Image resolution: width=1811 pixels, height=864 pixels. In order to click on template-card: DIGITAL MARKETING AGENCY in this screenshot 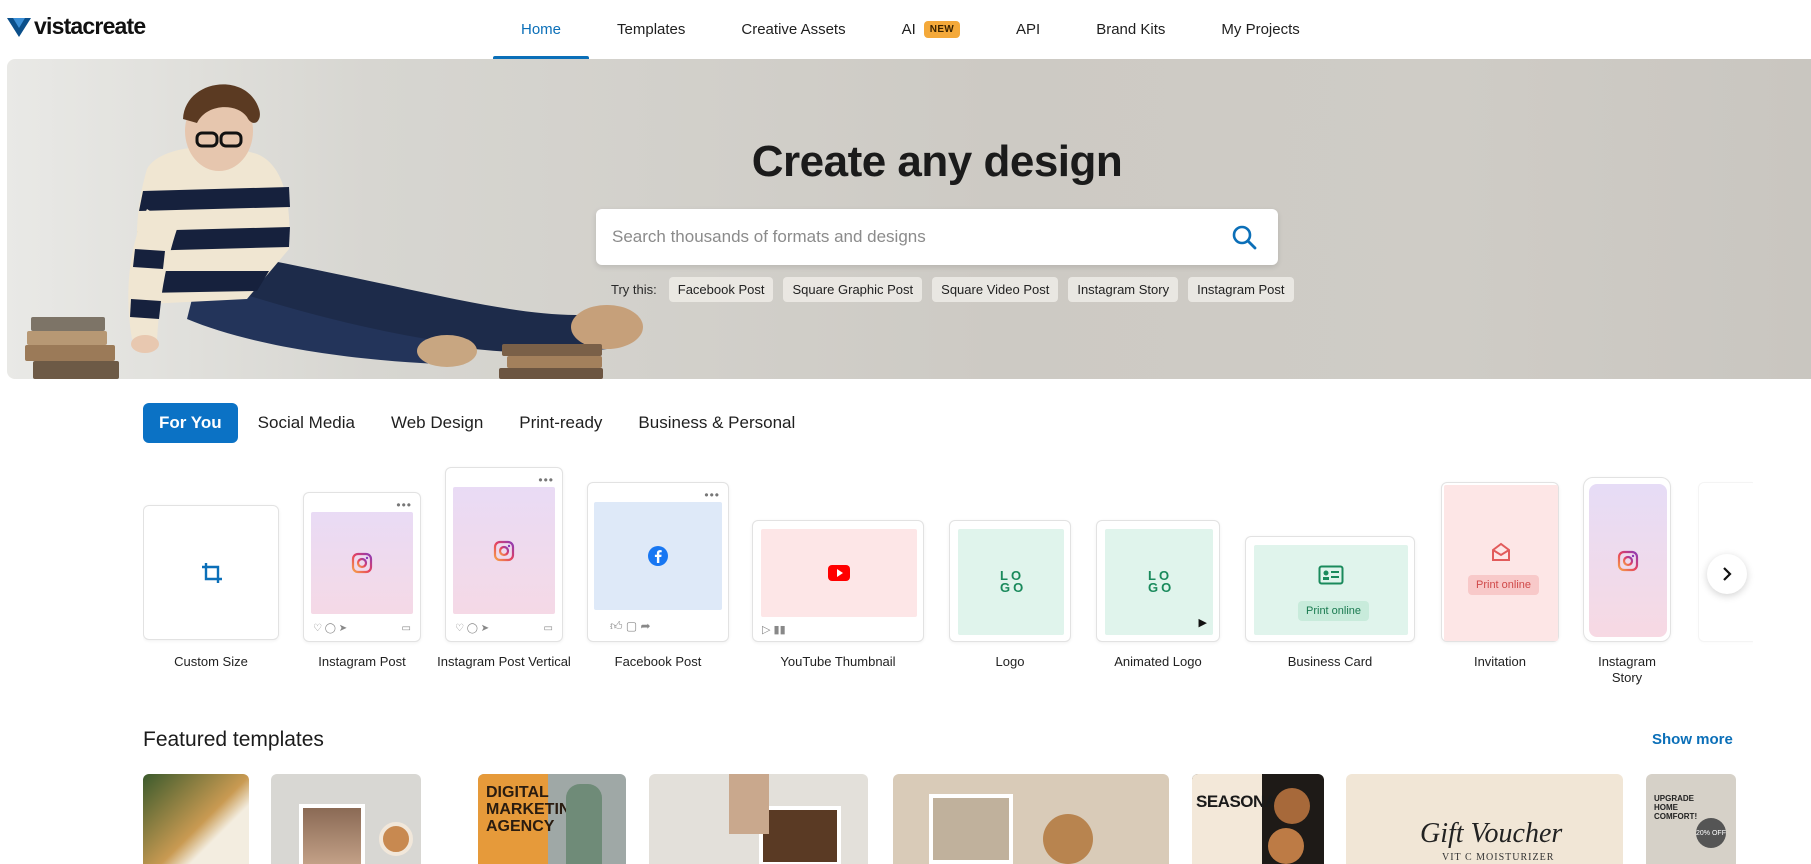, I will do `click(552, 819)`.